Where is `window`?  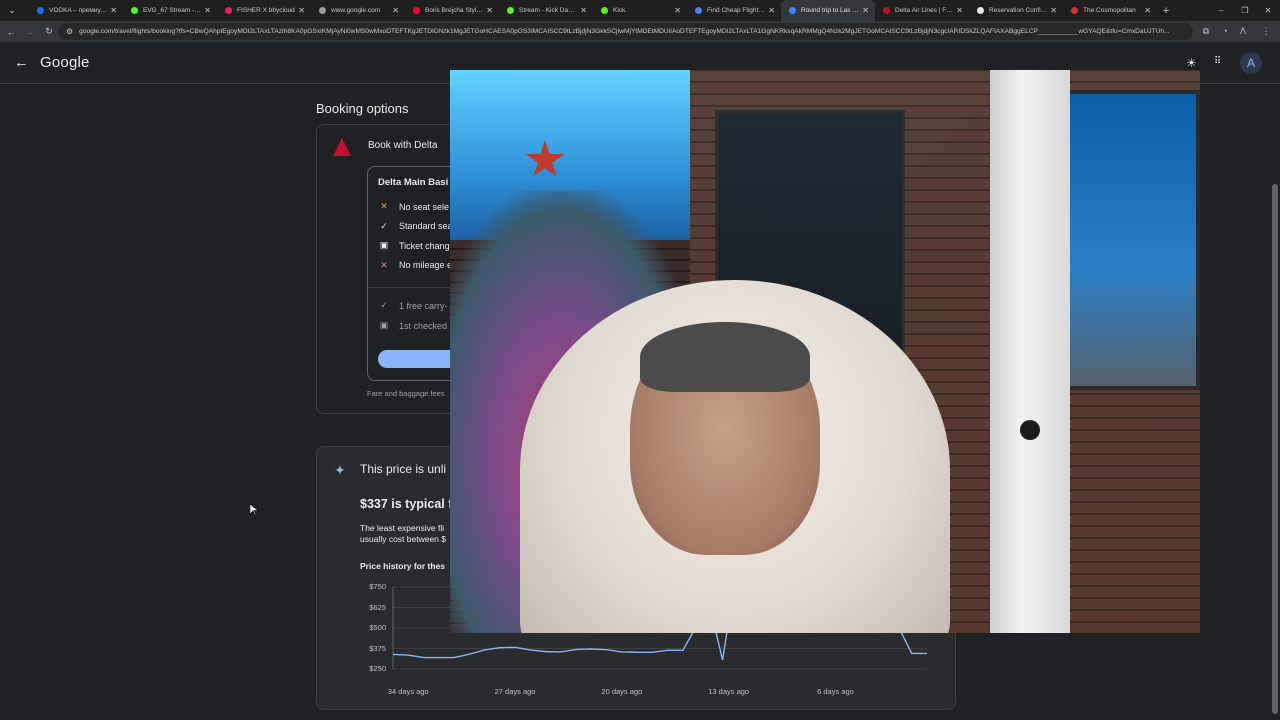 window is located at coordinates (1130, 240).